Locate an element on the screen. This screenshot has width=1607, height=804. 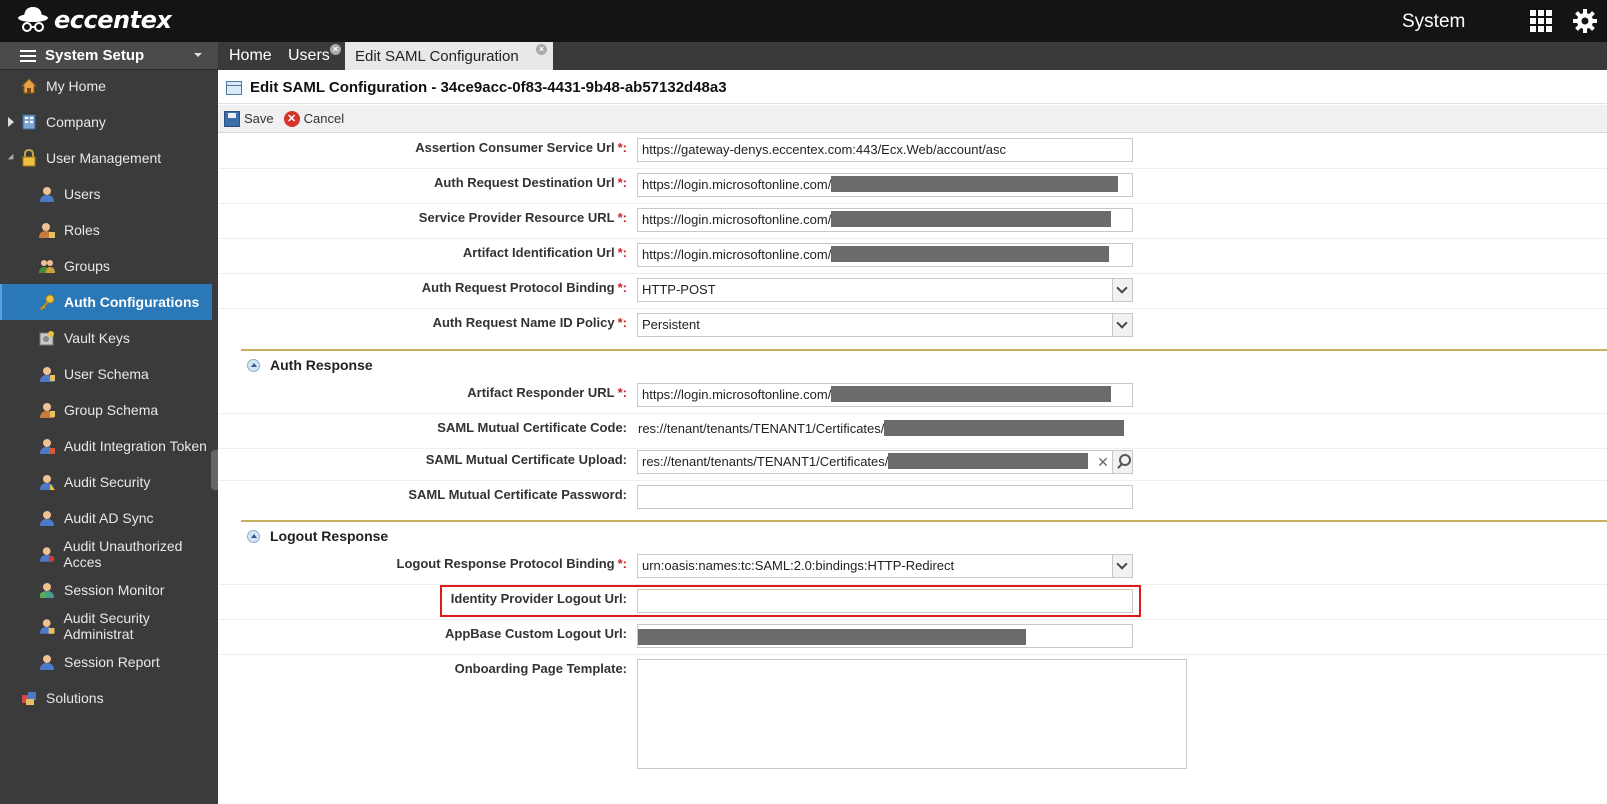
tab-label: Home is located at coordinates (250, 55).